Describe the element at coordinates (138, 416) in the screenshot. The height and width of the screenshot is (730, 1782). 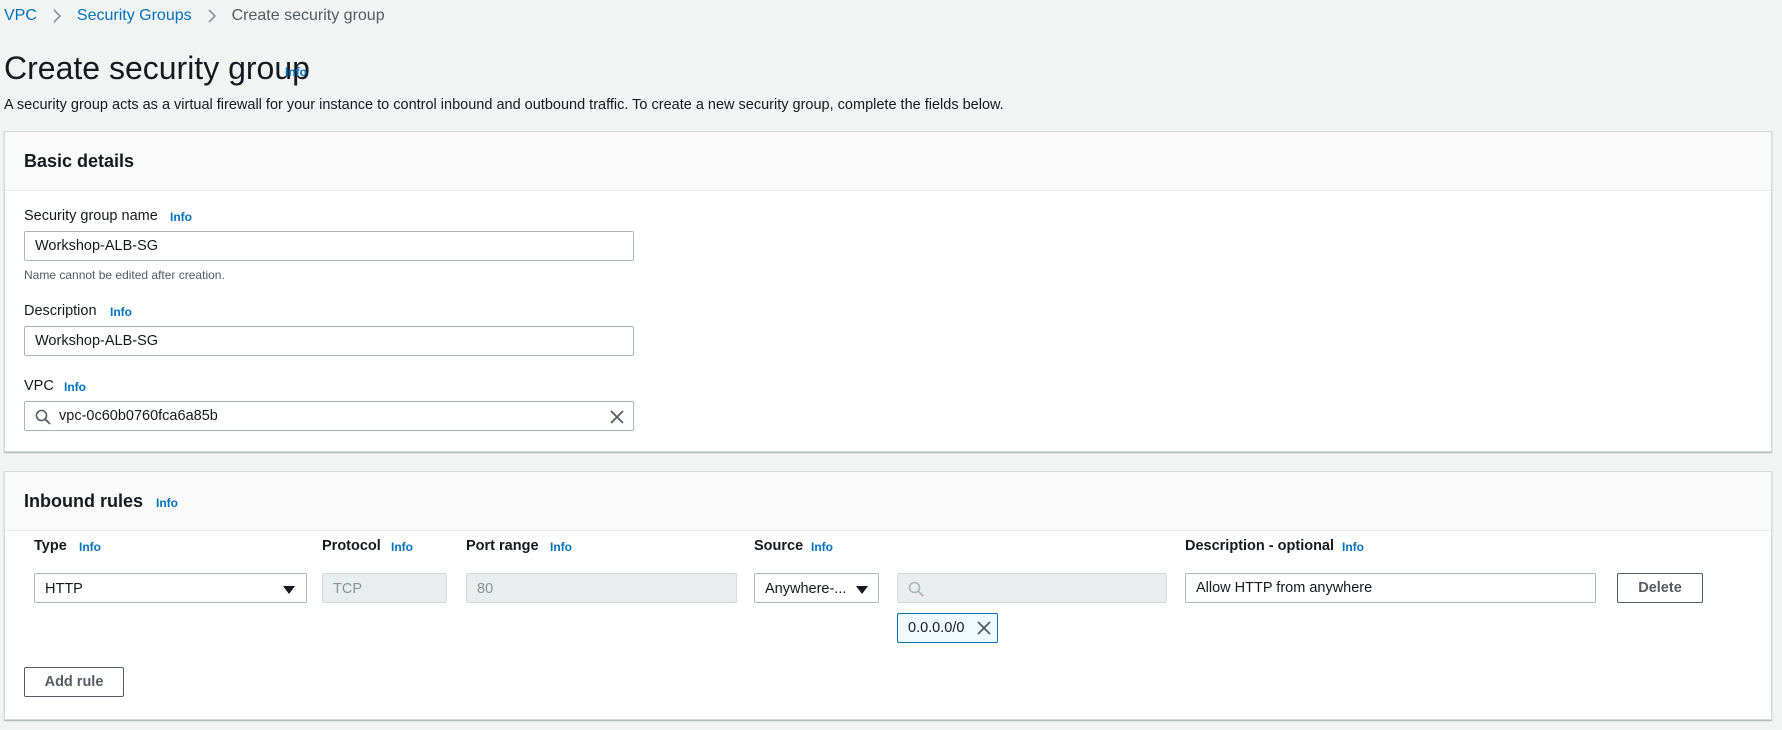
I see `vpc-select-value: vpc-0c60b0760fca6a85b` at that location.